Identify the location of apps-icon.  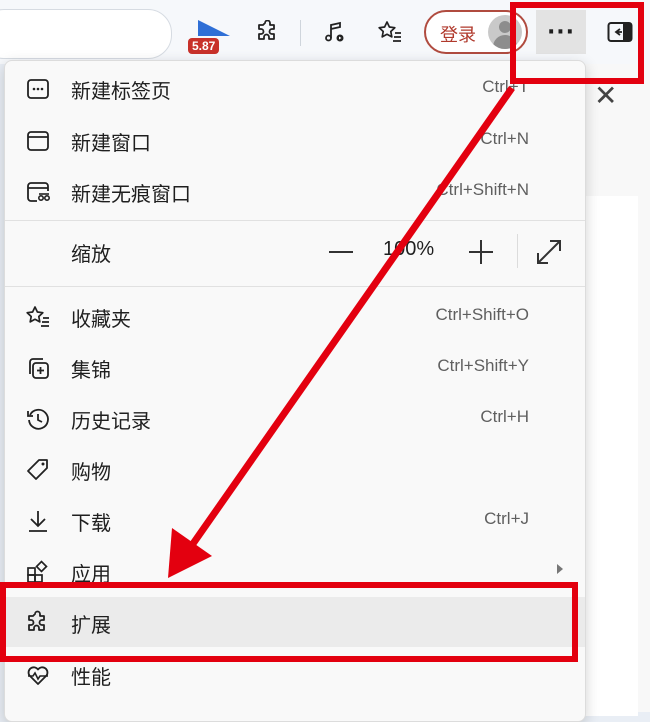
(37, 571).